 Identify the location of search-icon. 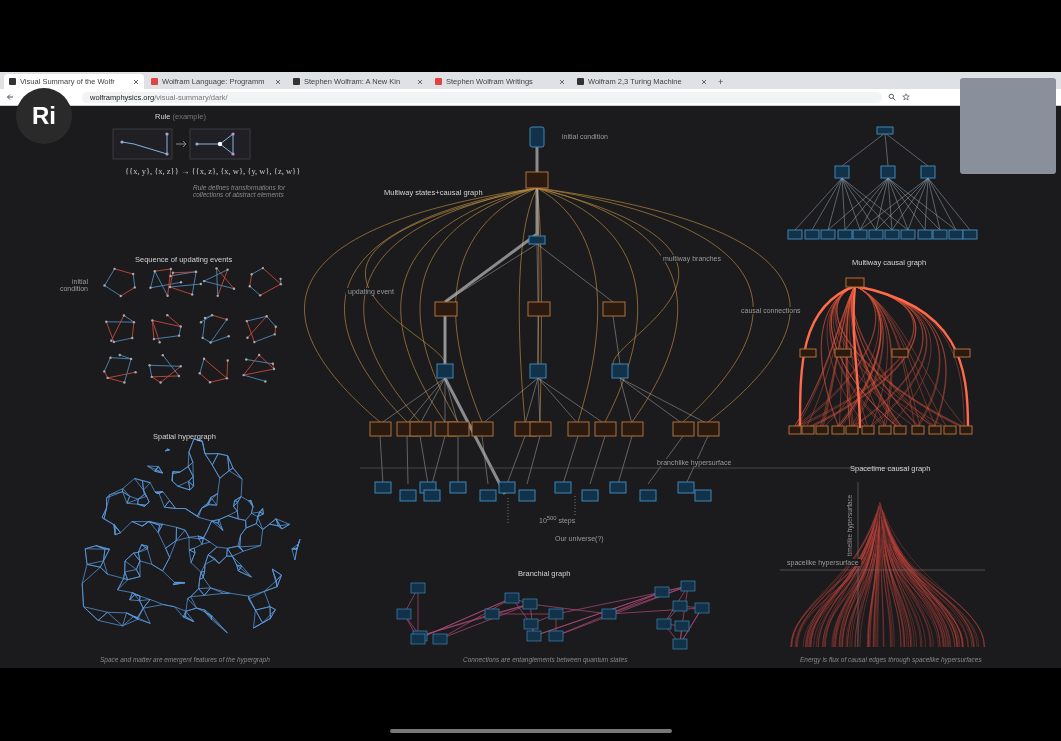
(892, 97).